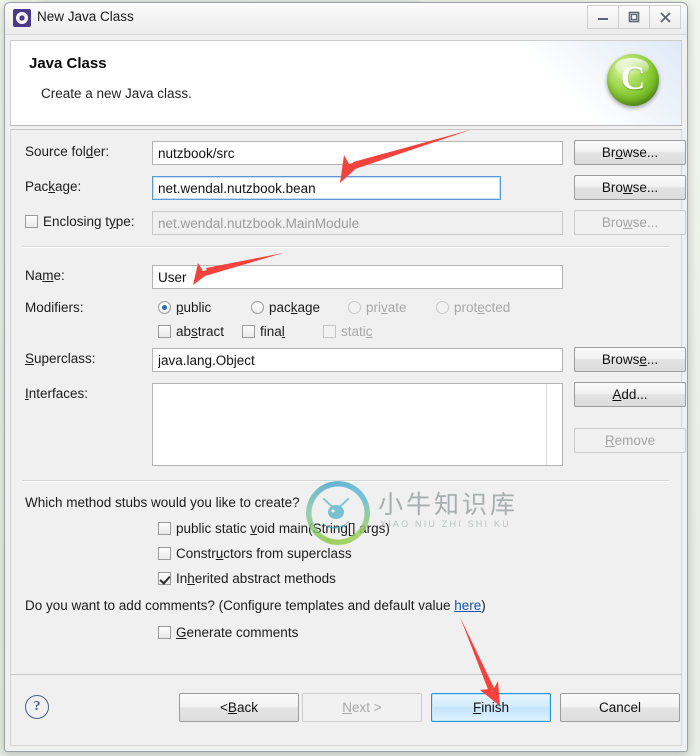 The image size is (700, 756). I want to click on name-input, so click(357, 277).